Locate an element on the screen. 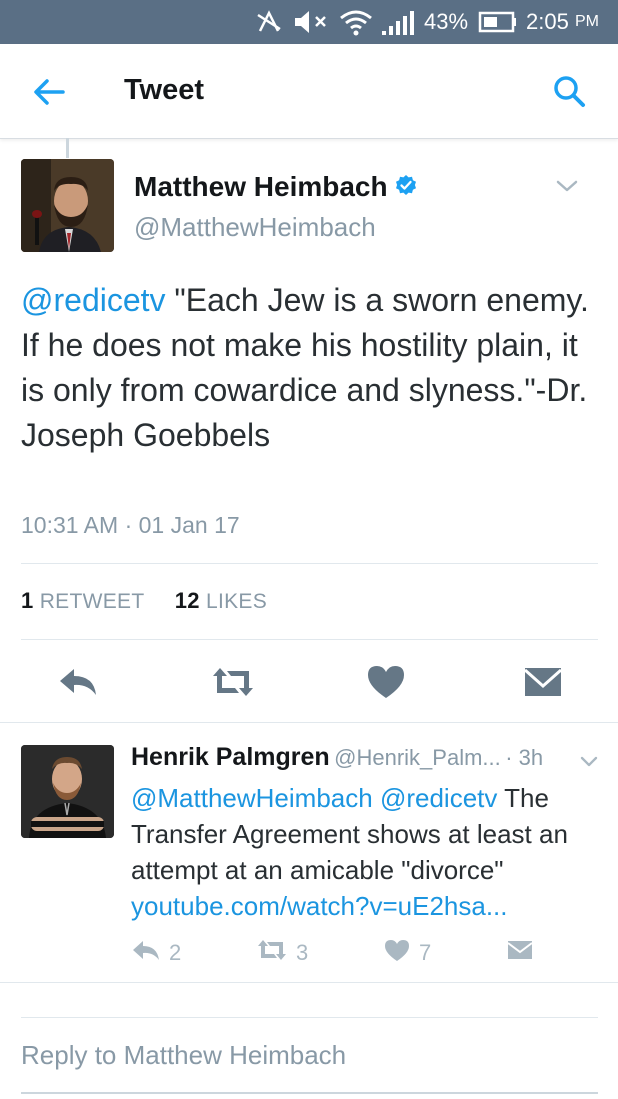  reply-reply-button: 2 is located at coordinates (156, 953).